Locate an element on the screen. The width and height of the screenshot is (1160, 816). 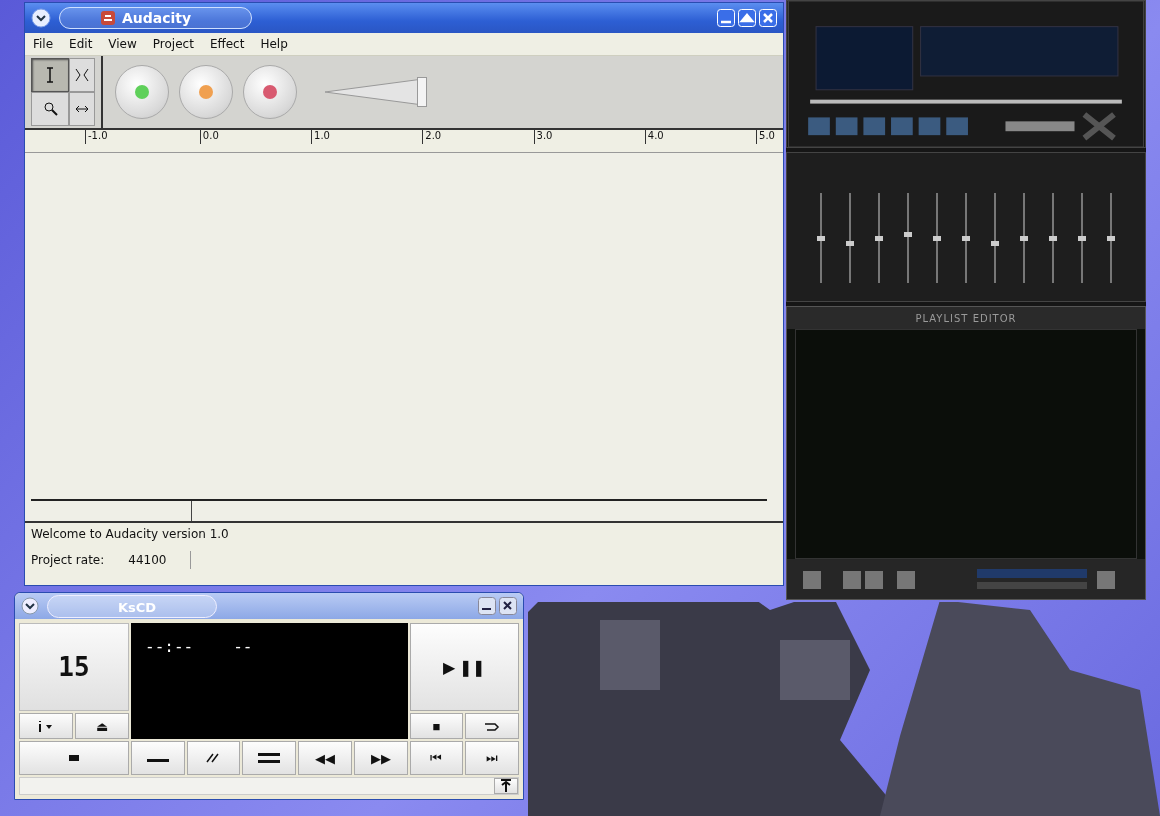
ruler-label: 2.0 is located at coordinates (432, 137).